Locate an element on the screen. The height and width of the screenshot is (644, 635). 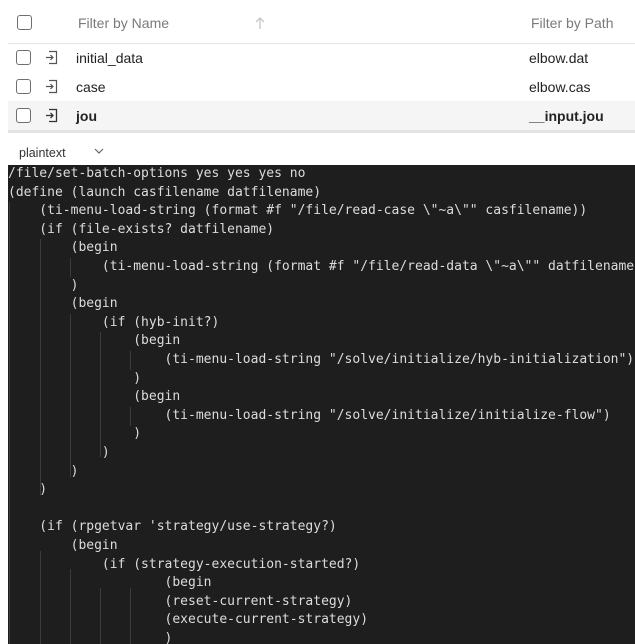
table-row-selected: jou __input.jou is located at coordinates (321, 115).